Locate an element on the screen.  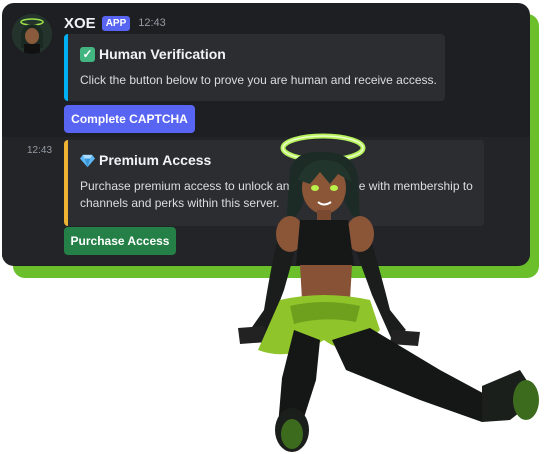
purchase-access-button: Purchase Access is located at coordinates (120, 241).